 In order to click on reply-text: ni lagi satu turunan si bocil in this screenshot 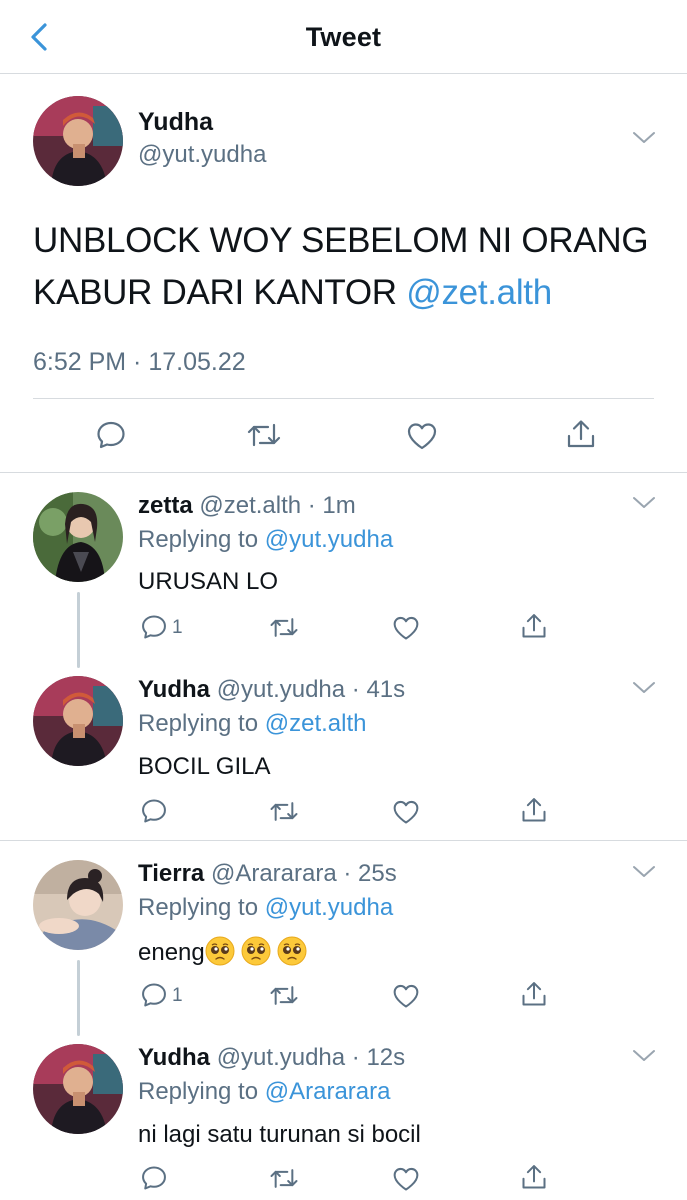, I will do `click(279, 1134)`.